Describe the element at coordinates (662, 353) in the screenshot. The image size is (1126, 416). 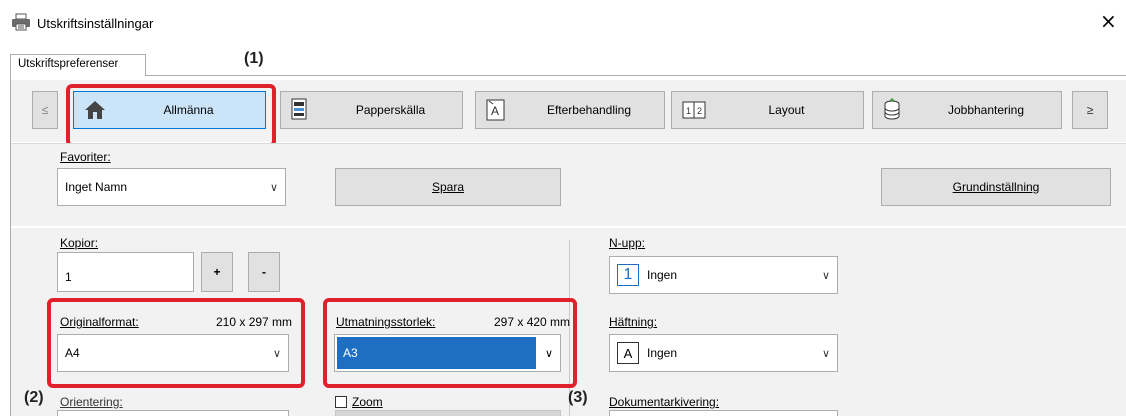
I see `stapling-value: Ingen` at that location.